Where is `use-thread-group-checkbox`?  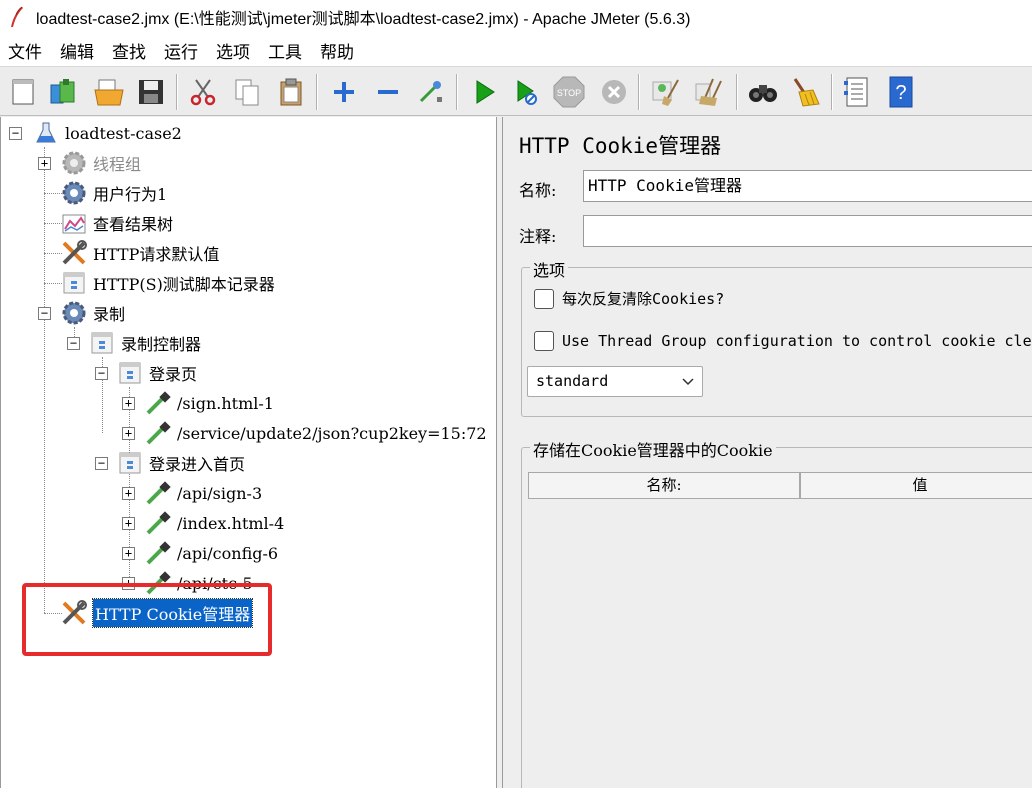 use-thread-group-checkbox is located at coordinates (544, 341).